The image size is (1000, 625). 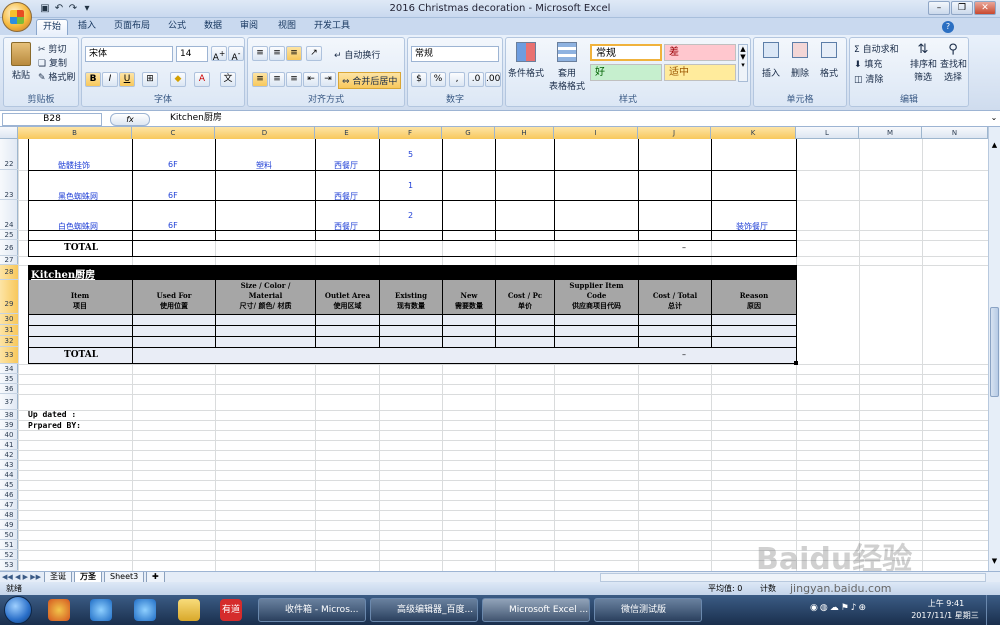 What do you see at coordinates (129, 54) in the screenshot?
I see `font-name-select: 宋体` at bounding box center [129, 54].